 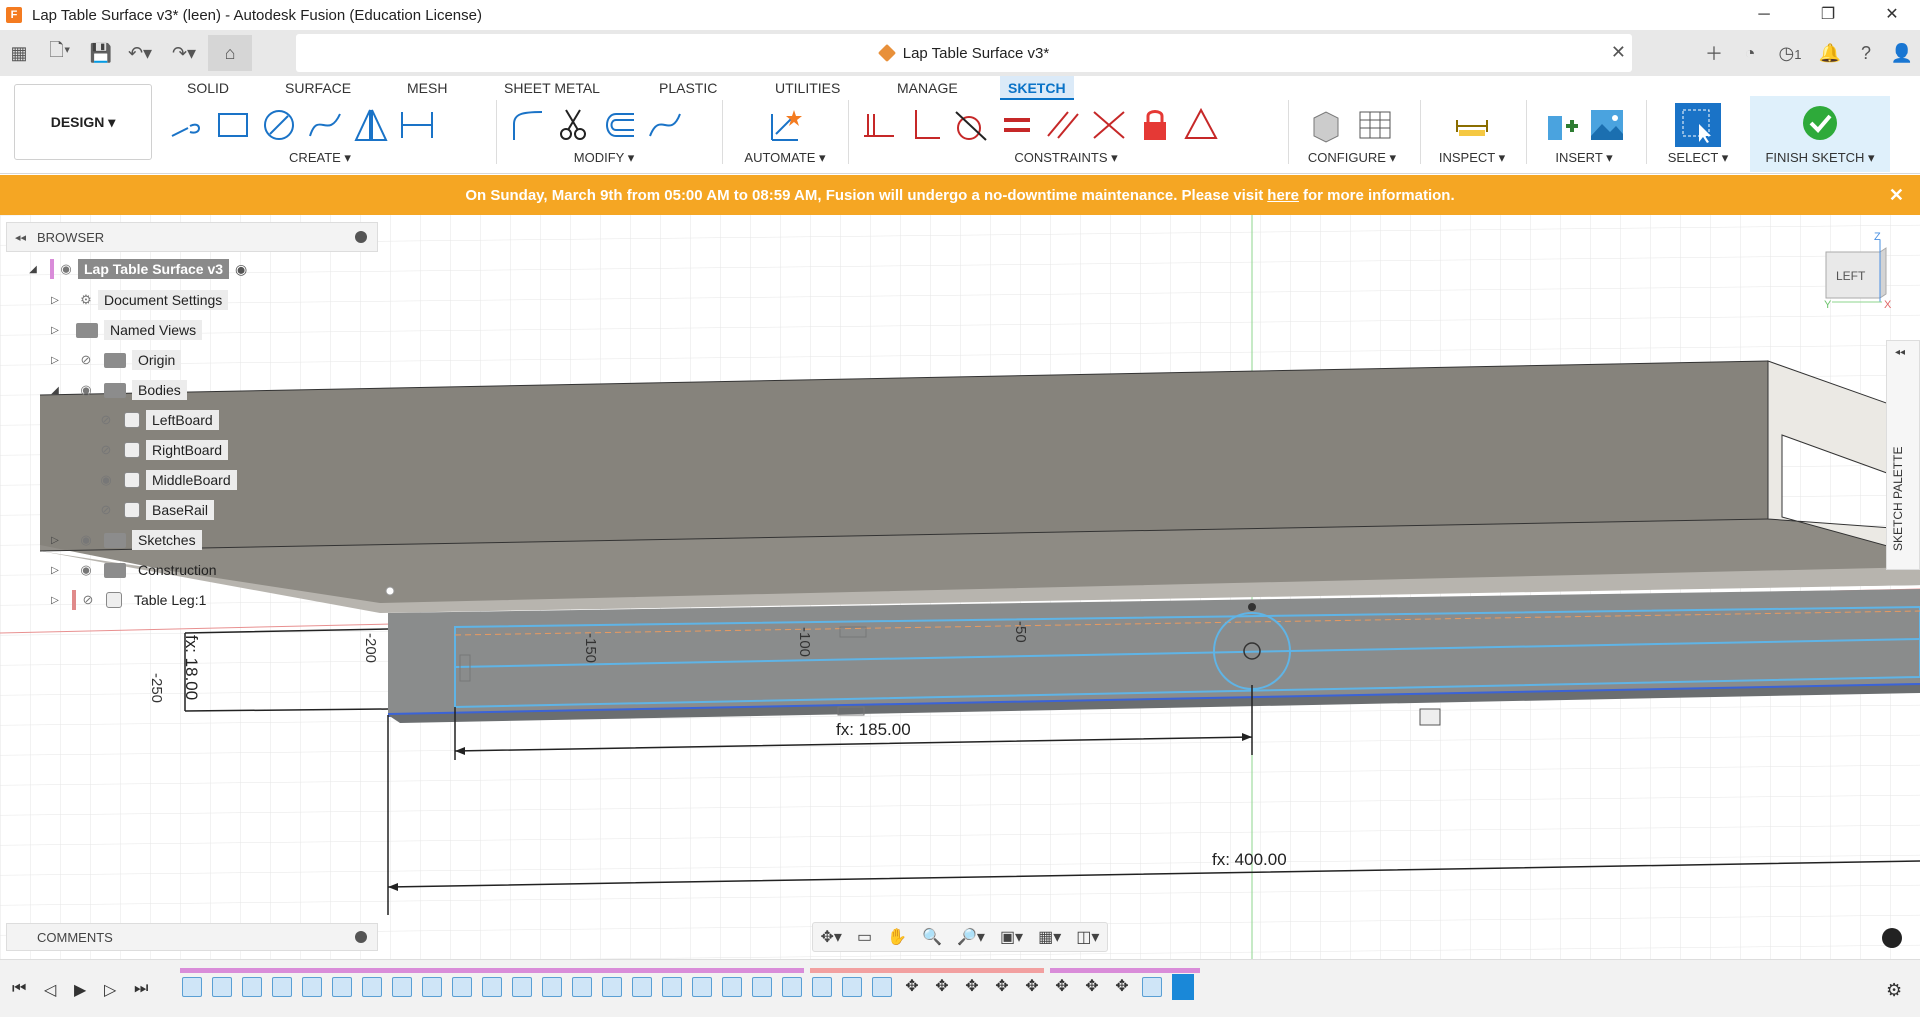 What do you see at coordinates (161, 450) in the screenshot?
I see `tree-body-rightboard: ⊘ RightBoard` at bounding box center [161, 450].